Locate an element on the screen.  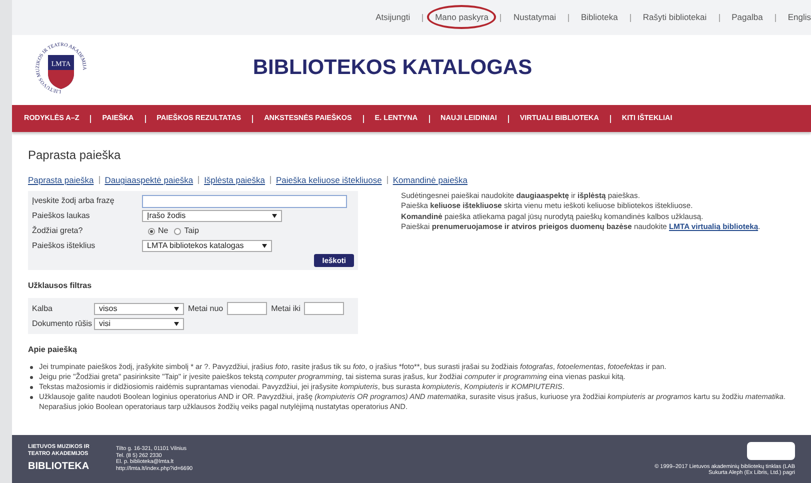
top-link: Biblioteka is located at coordinates (599, 17).